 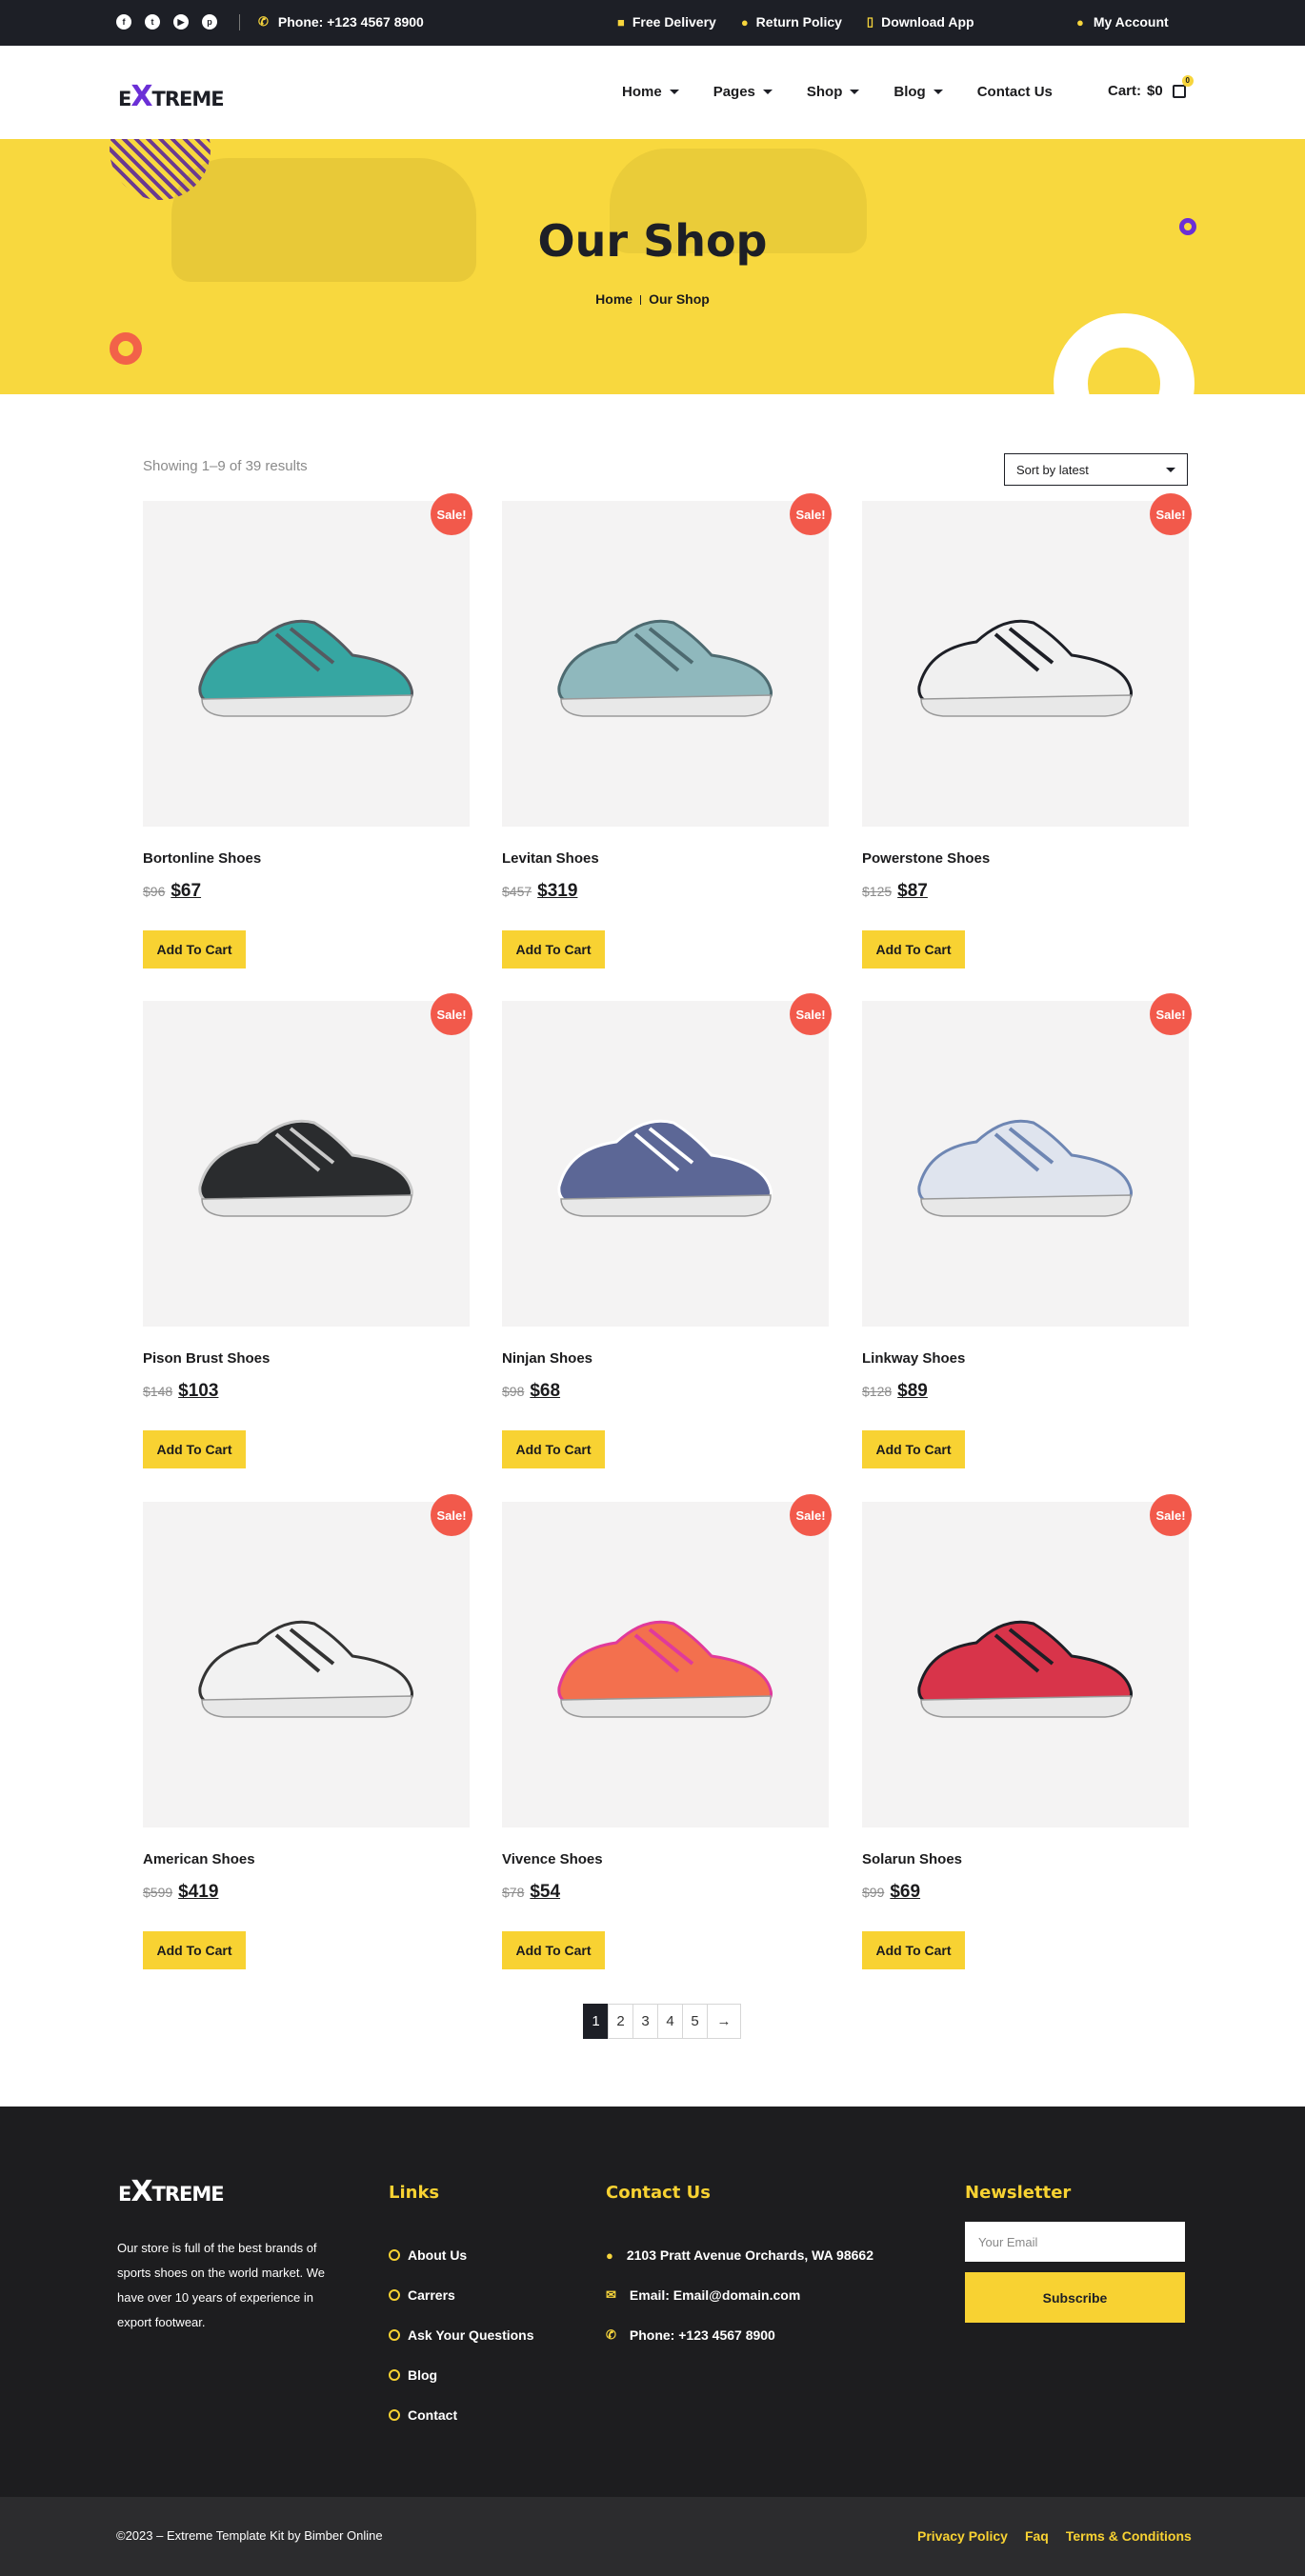 What do you see at coordinates (1187, 80) in the screenshot?
I see `cart-count-badge: 0` at bounding box center [1187, 80].